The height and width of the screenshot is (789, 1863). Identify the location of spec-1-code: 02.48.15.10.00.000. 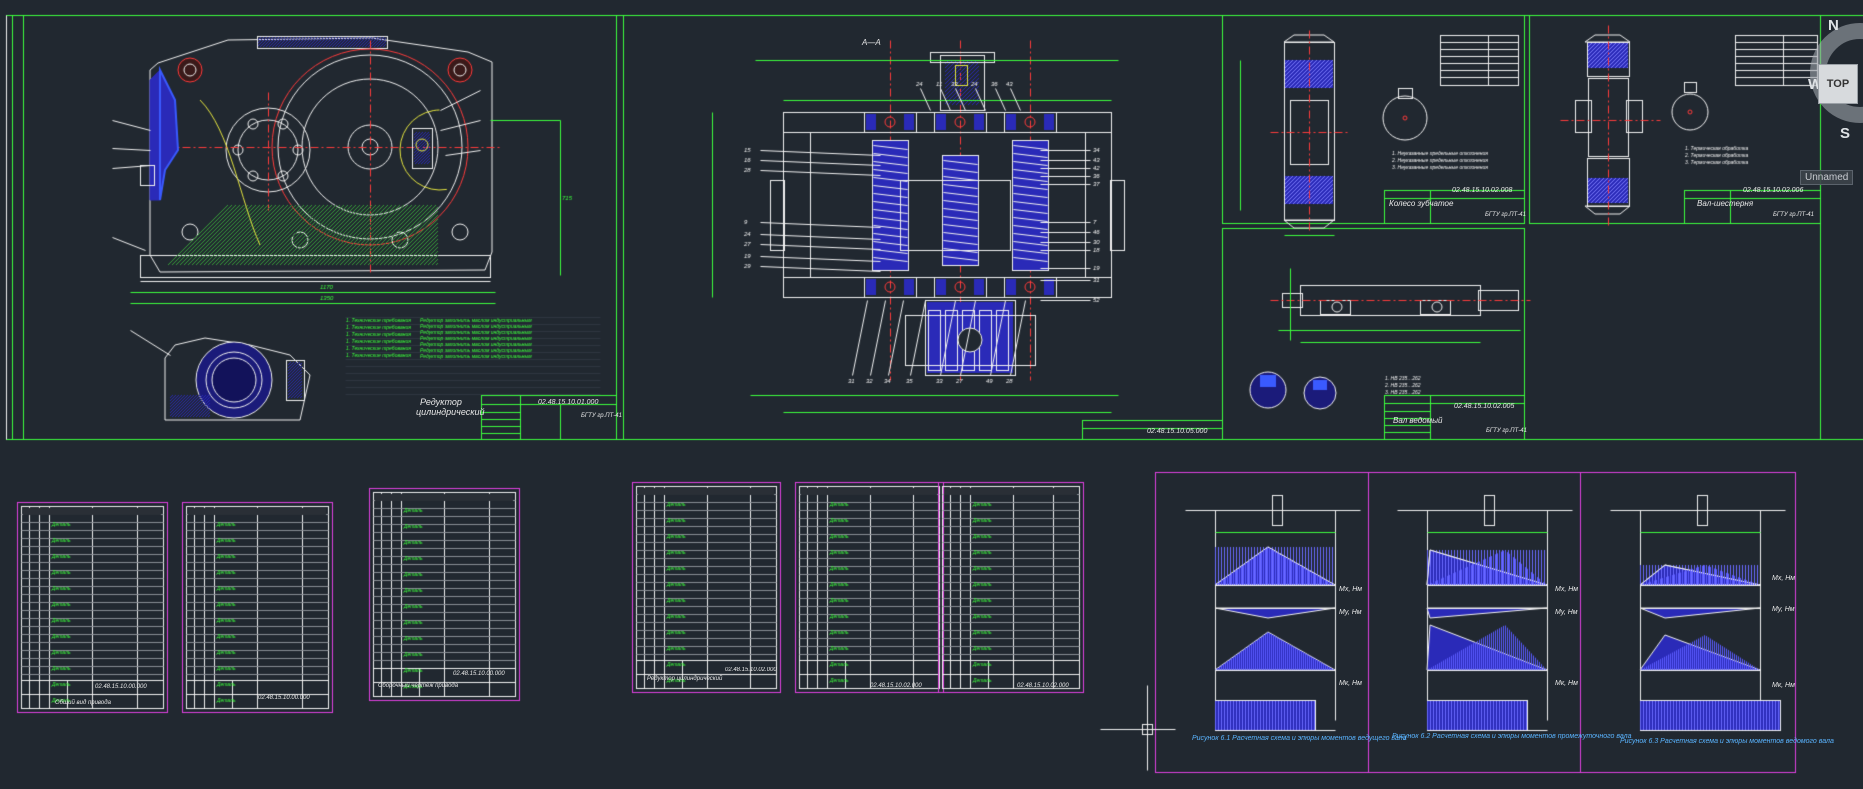
(121, 687).